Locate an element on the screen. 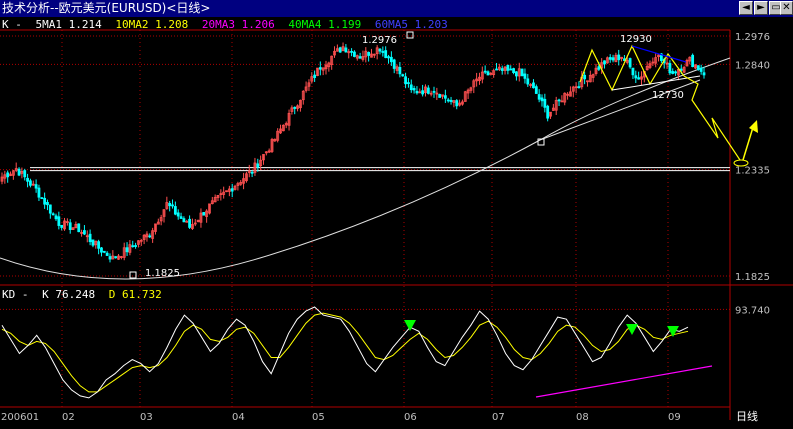 The width and height of the screenshot is (793, 429). annotation-low: 1.1825 is located at coordinates (162, 273).